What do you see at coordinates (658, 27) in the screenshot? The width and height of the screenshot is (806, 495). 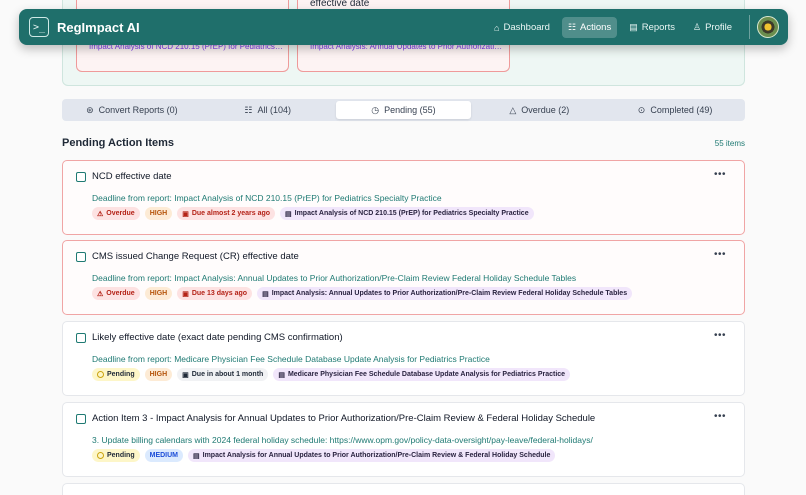 I see `nav-label: Reports` at bounding box center [658, 27].